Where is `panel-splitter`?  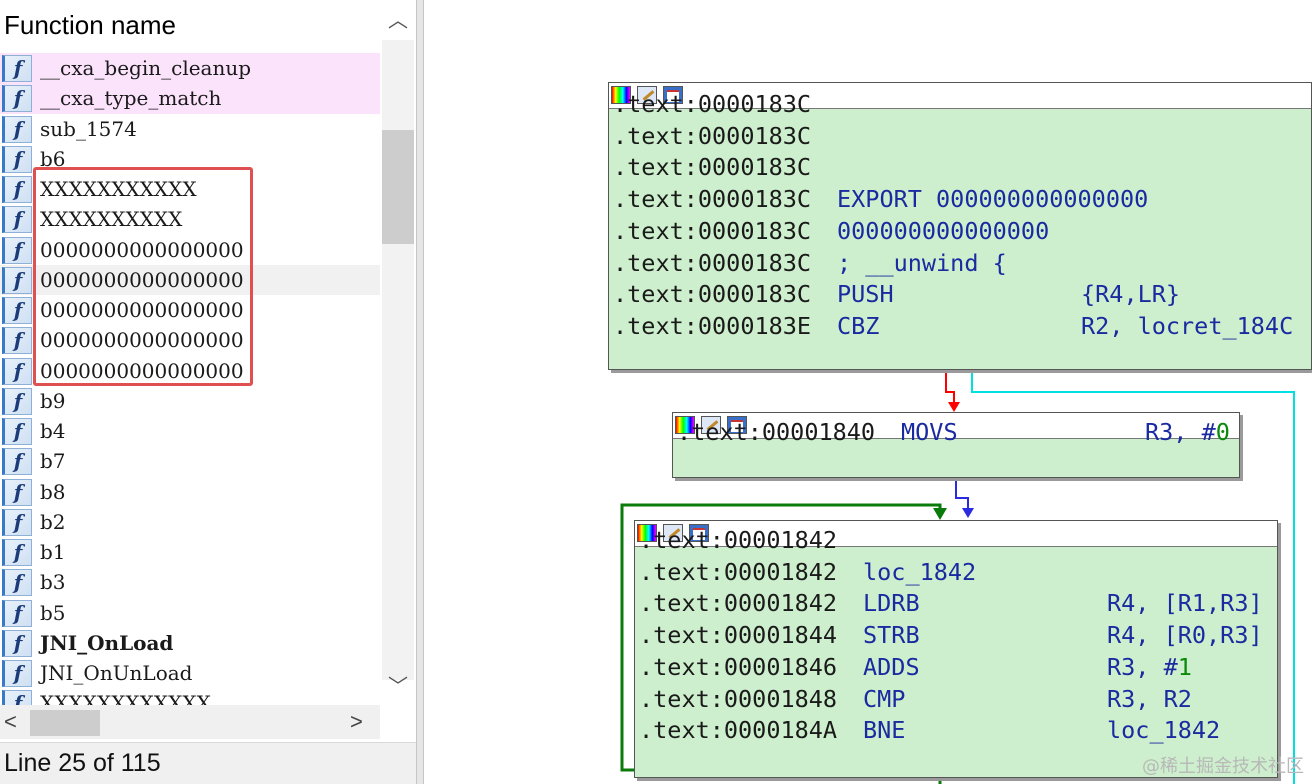
panel-splitter is located at coordinates (420, 392).